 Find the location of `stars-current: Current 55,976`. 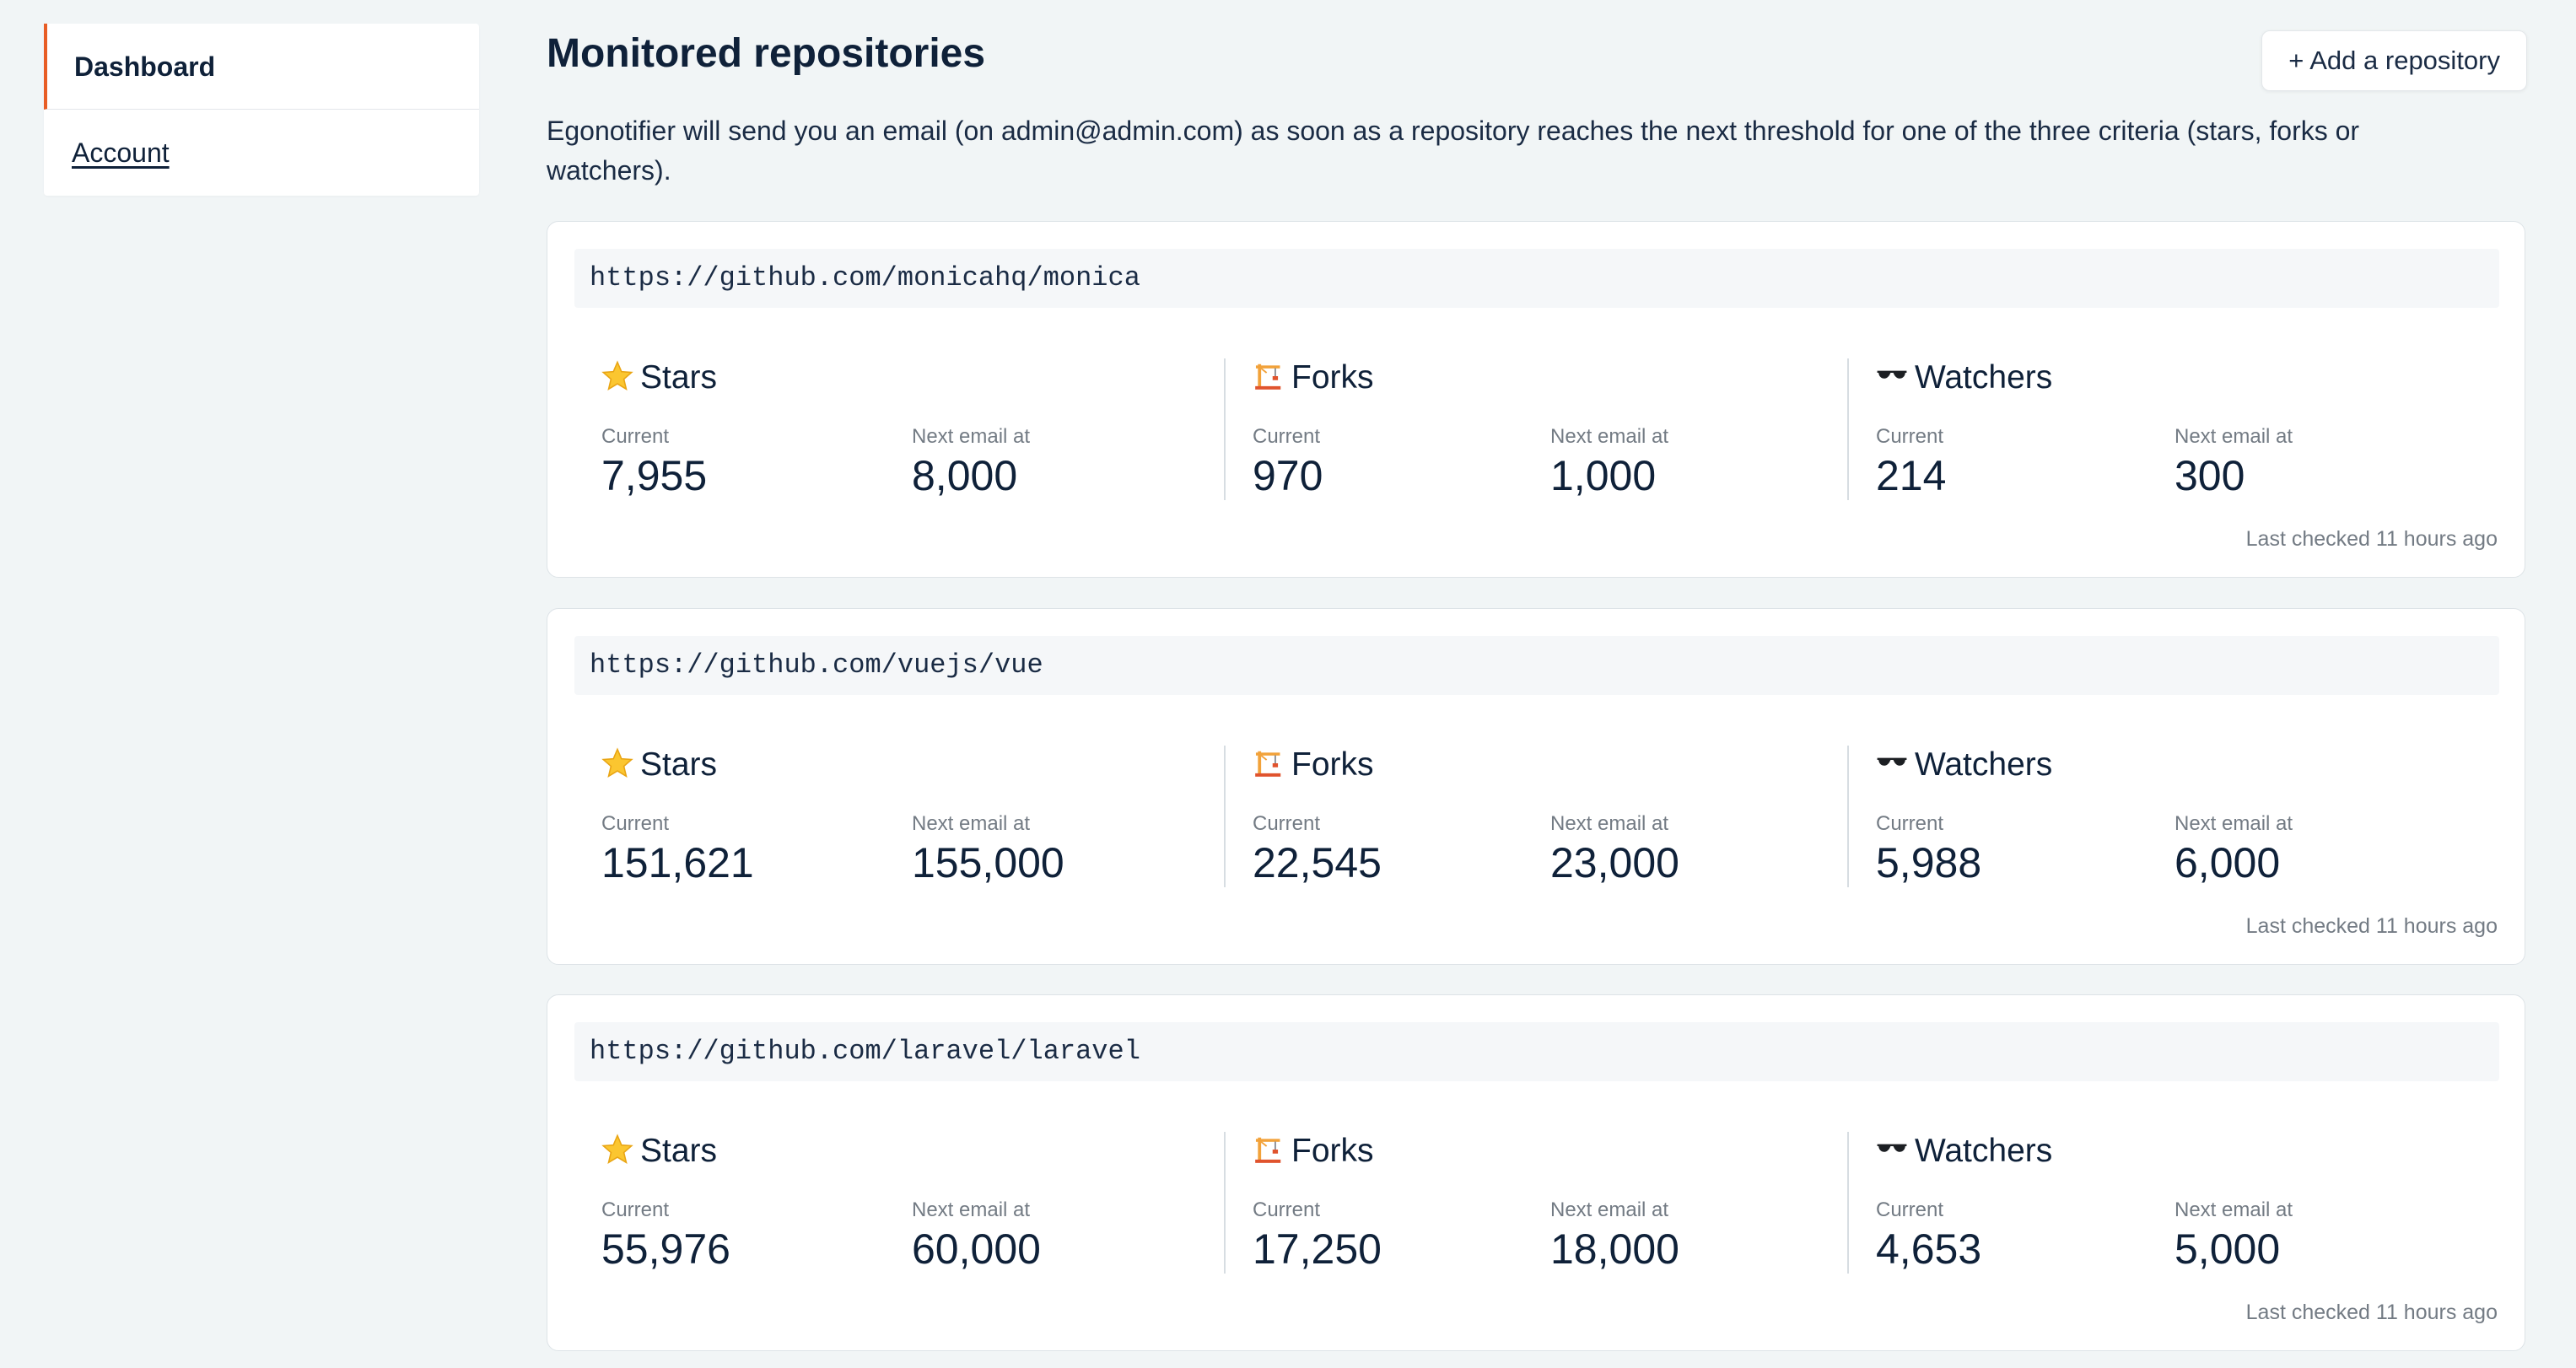

stars-current: Current 55,976 is located at coordinates (665, 1236).